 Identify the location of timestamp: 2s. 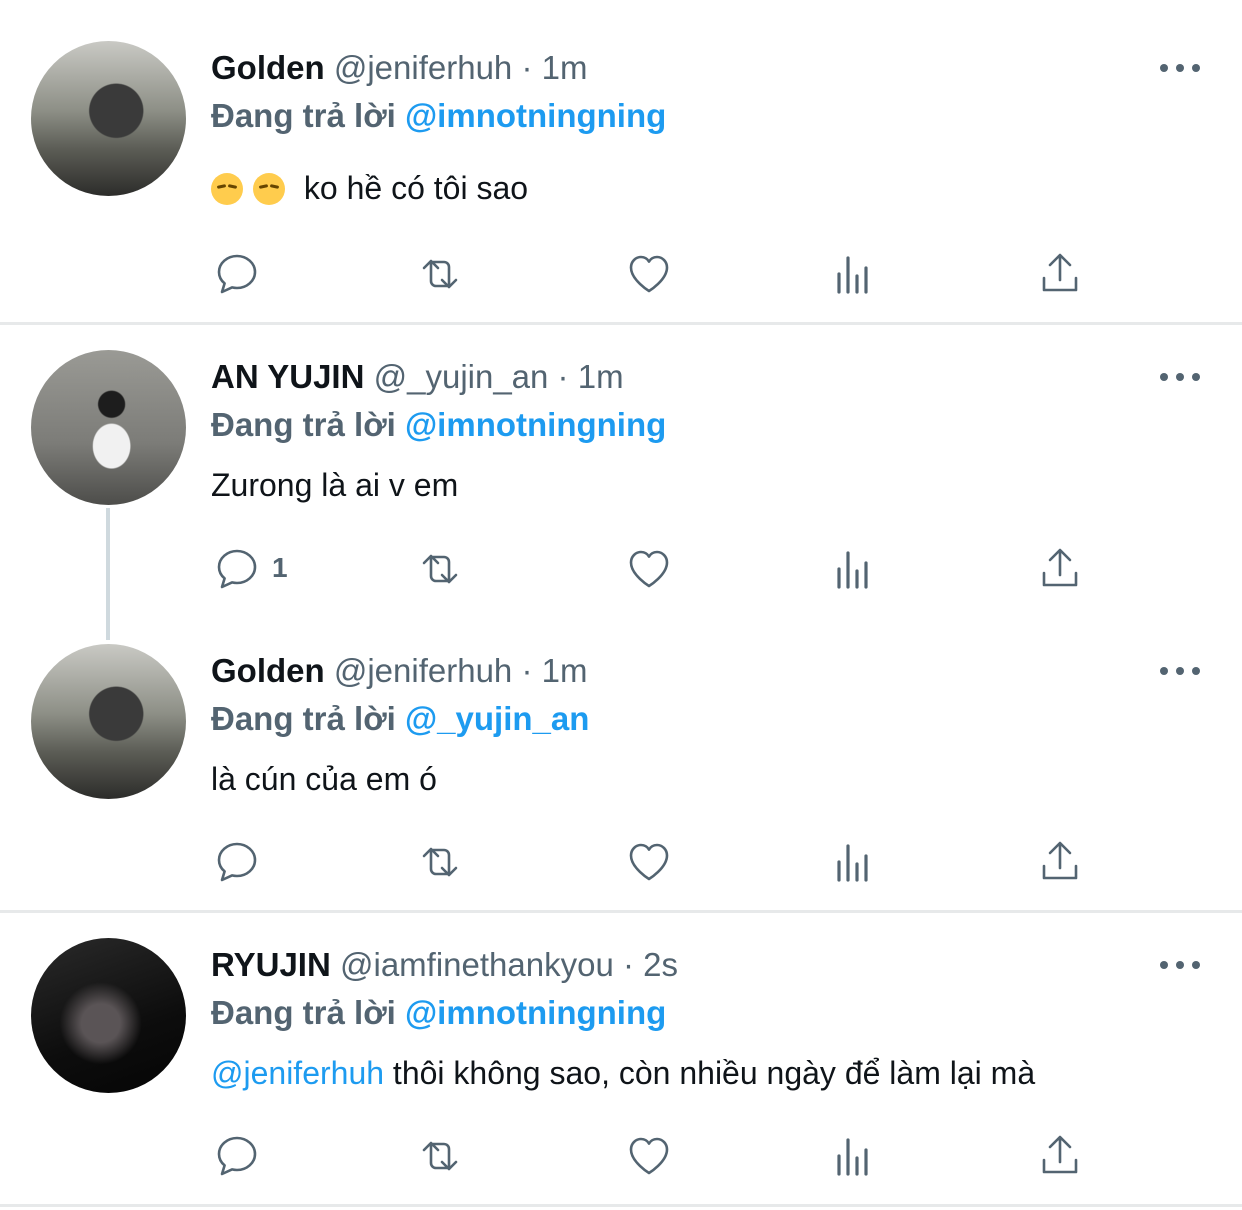
(660, 964).